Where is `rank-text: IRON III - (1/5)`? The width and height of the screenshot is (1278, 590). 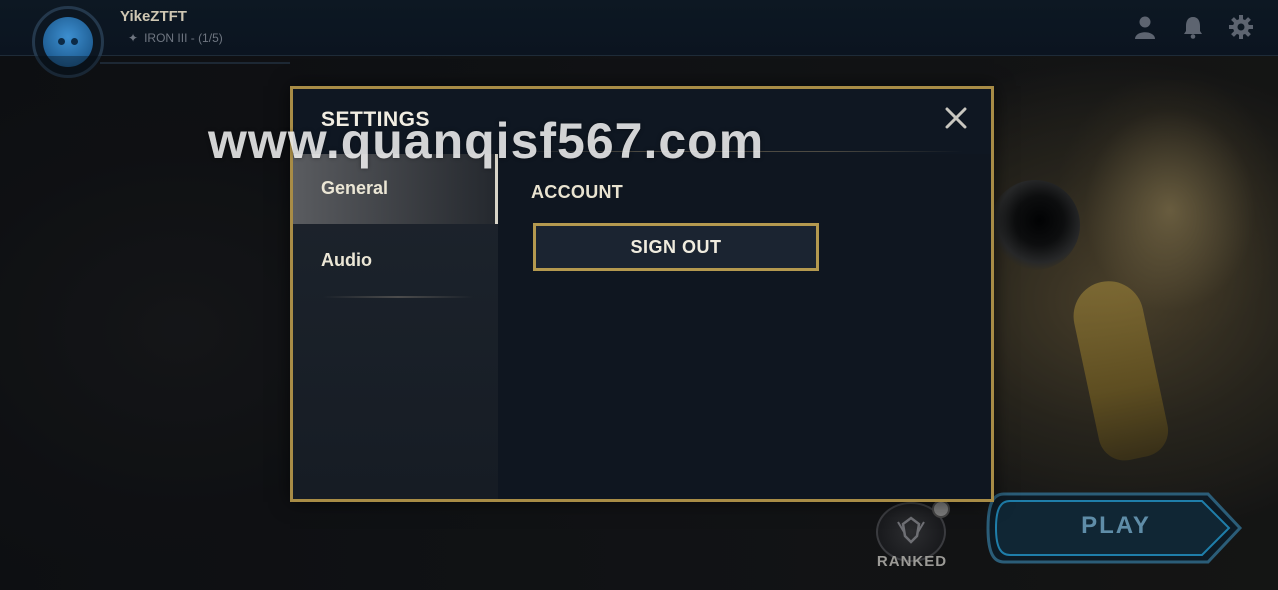
rank-text: IRON III - (1/5) is located at coordinates (183, 38).